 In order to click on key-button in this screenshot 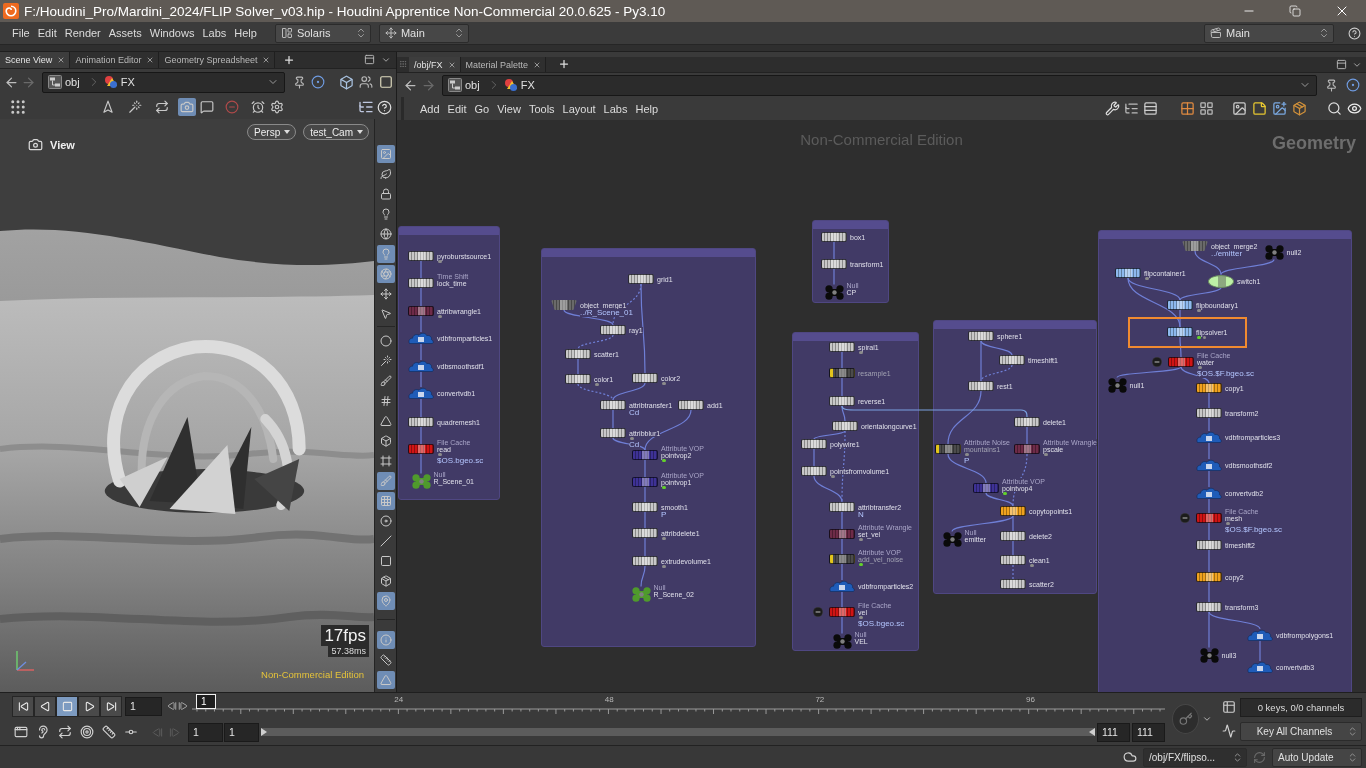, I will do `click(1185, 719)`.